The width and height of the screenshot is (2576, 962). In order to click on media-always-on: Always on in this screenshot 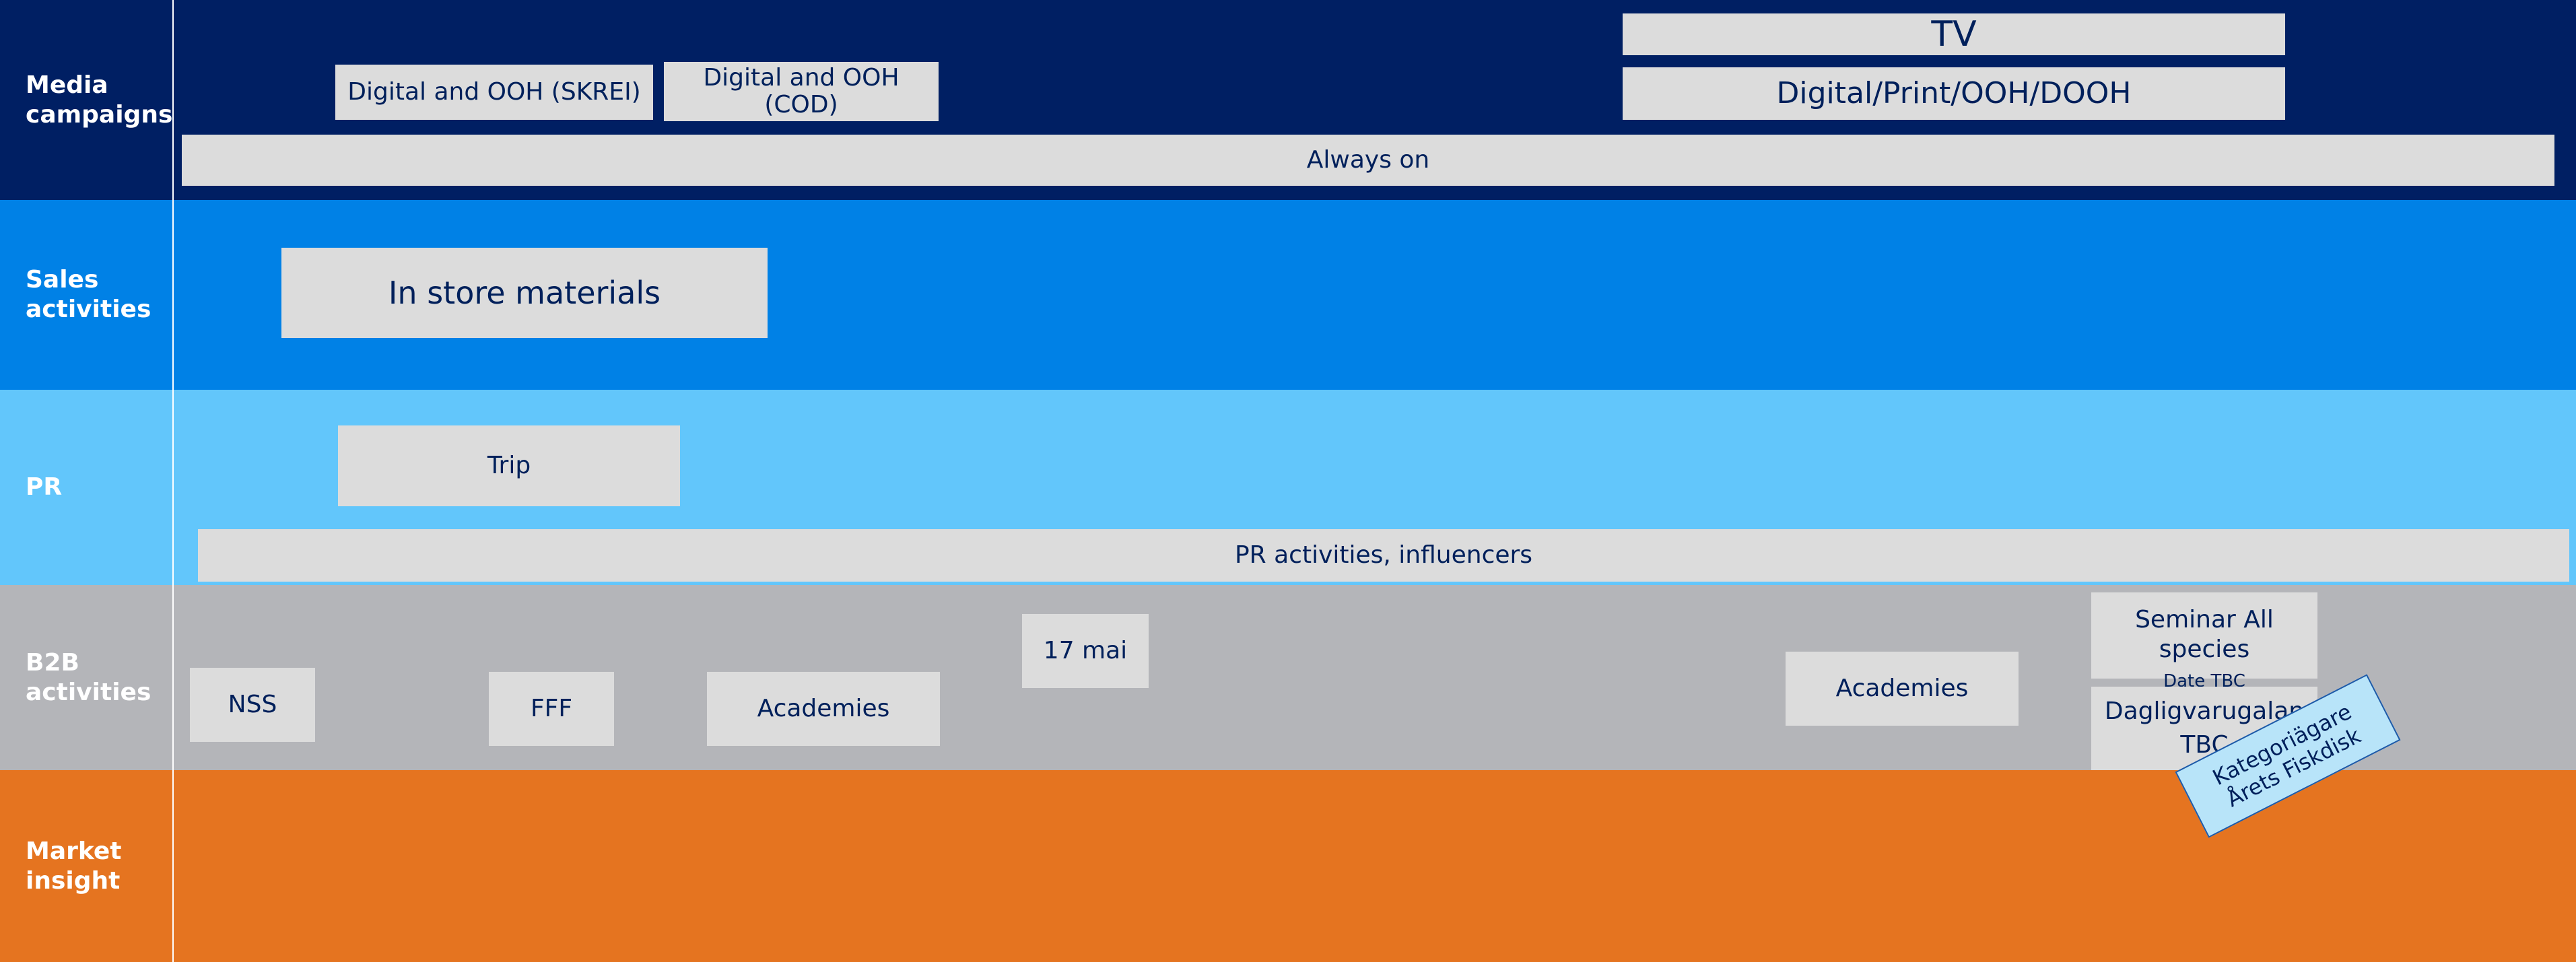, I will do `click(1368, 160)`.